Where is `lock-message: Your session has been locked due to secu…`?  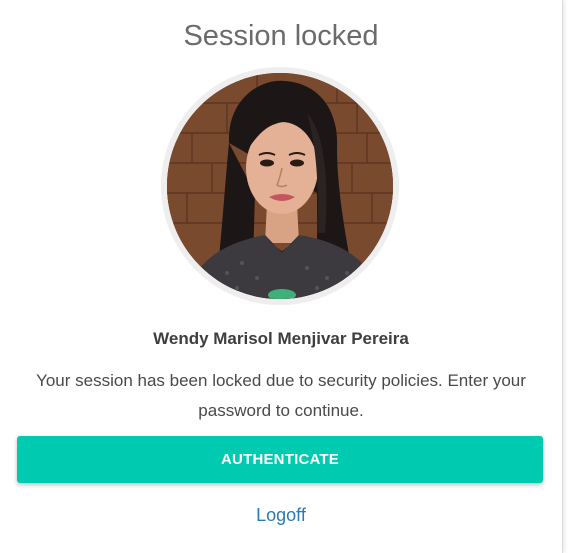 lock-message: Your session has been locked due to secu… is located at coordinates (281, 395).